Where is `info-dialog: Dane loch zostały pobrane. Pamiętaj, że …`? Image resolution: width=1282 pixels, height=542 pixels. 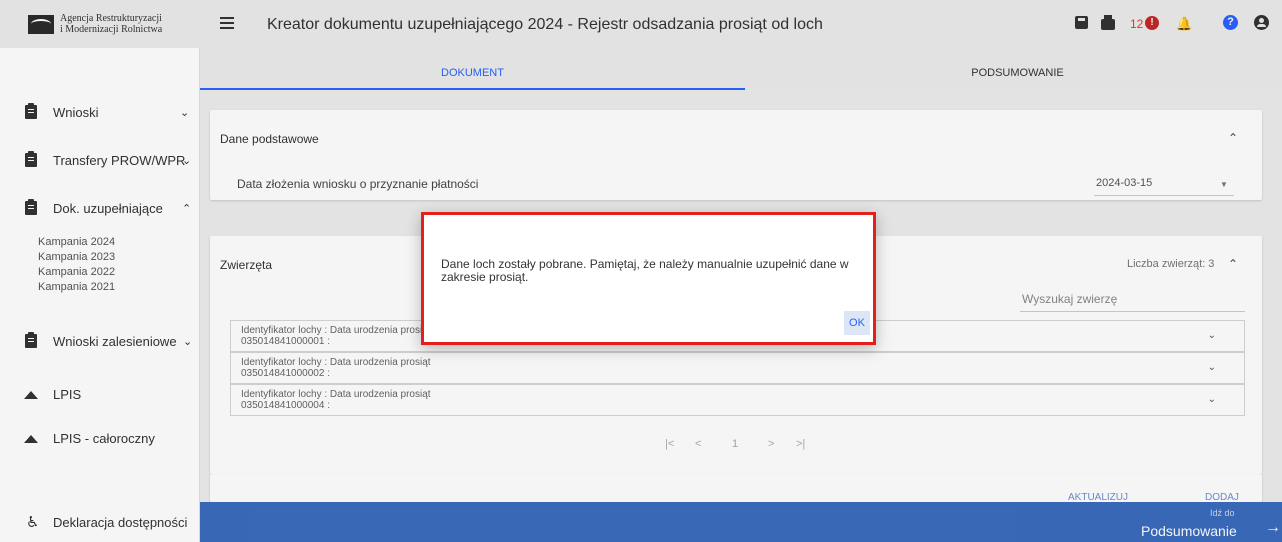
info-dialog: Dane loch zostały pobrane. Pamiętaj, że … is located at coordinates (648, 278).